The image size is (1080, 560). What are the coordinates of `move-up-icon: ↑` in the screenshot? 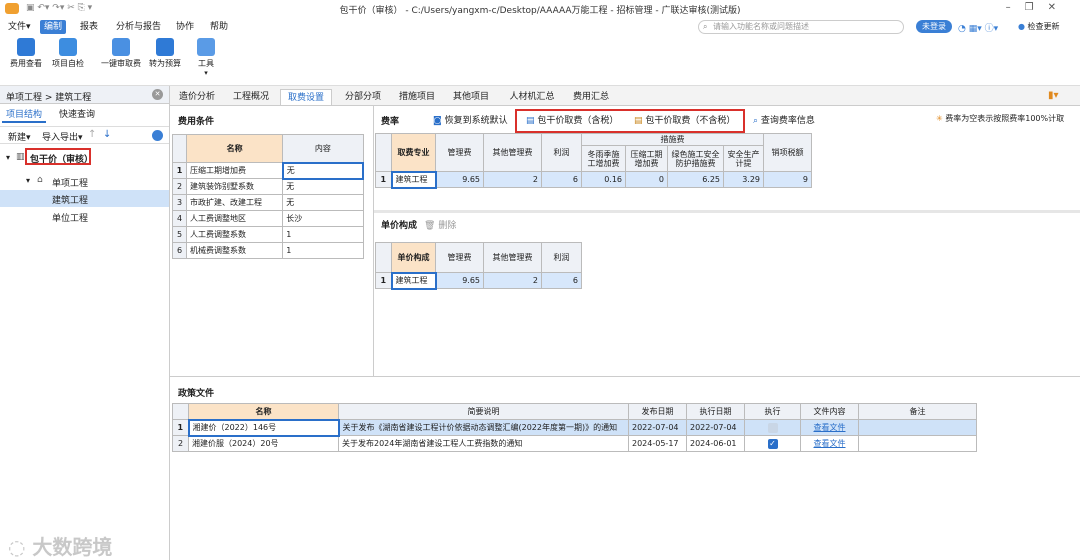 It's located at (92, 134).